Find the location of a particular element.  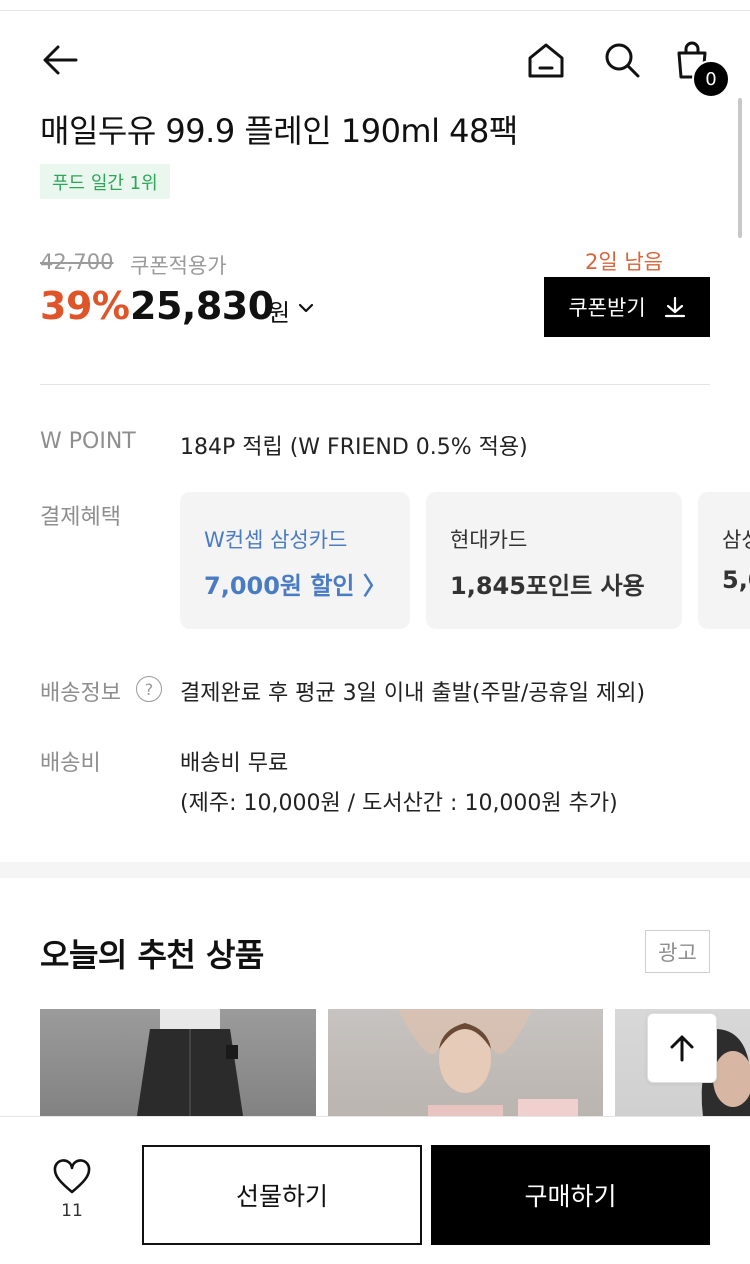

home-icon is located at coordinates (546, 60).